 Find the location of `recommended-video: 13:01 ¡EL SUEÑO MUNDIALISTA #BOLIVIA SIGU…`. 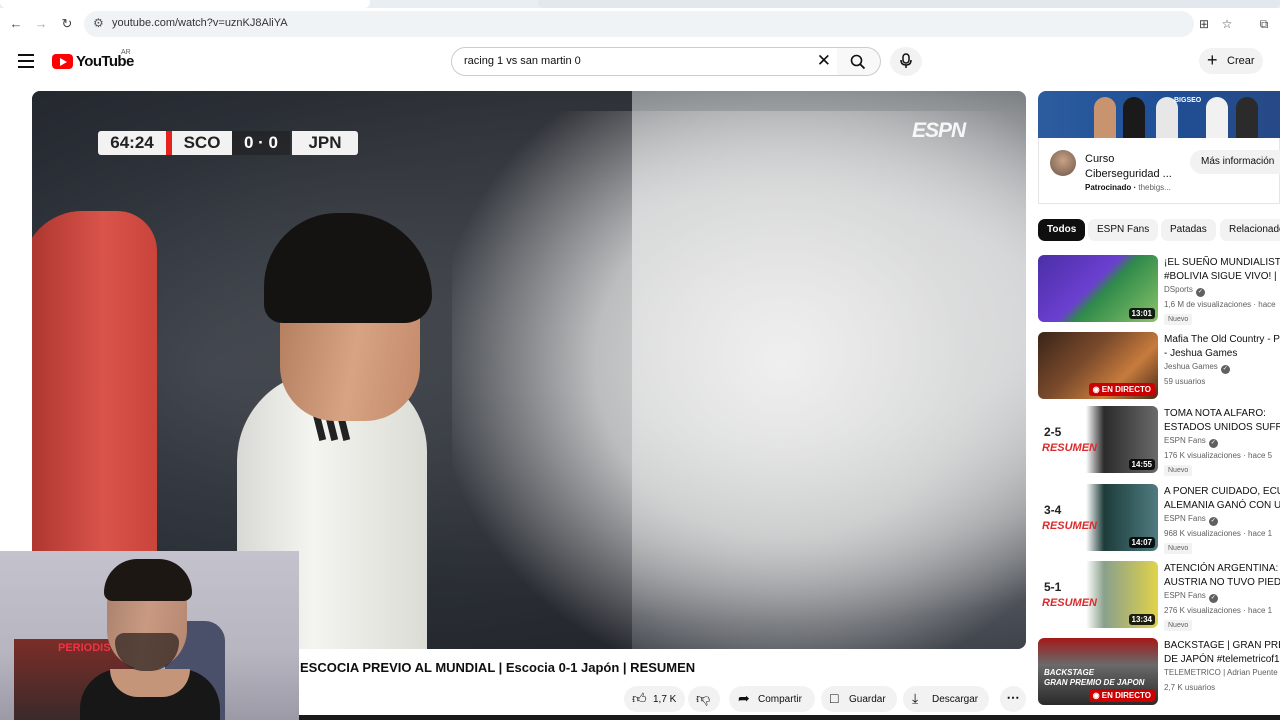

recommended-video: 13:01 ¡EL SUEÑO MUNDIALISTA #BOLIVIA SIGU… is located at coordinates (1159, 290).